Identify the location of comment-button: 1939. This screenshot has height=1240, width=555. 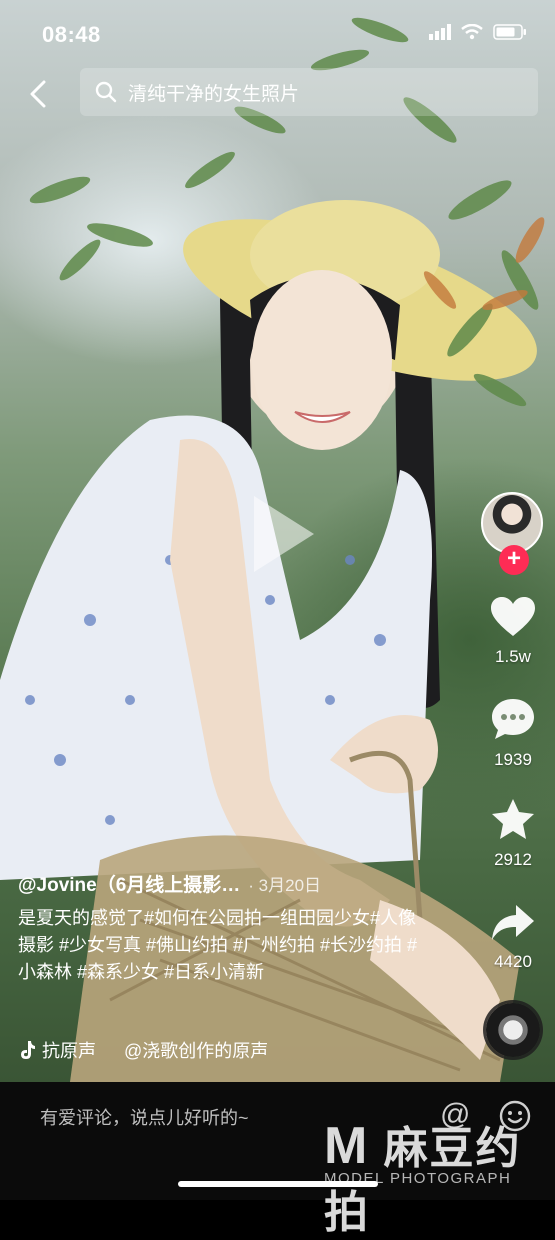
(513, 733).